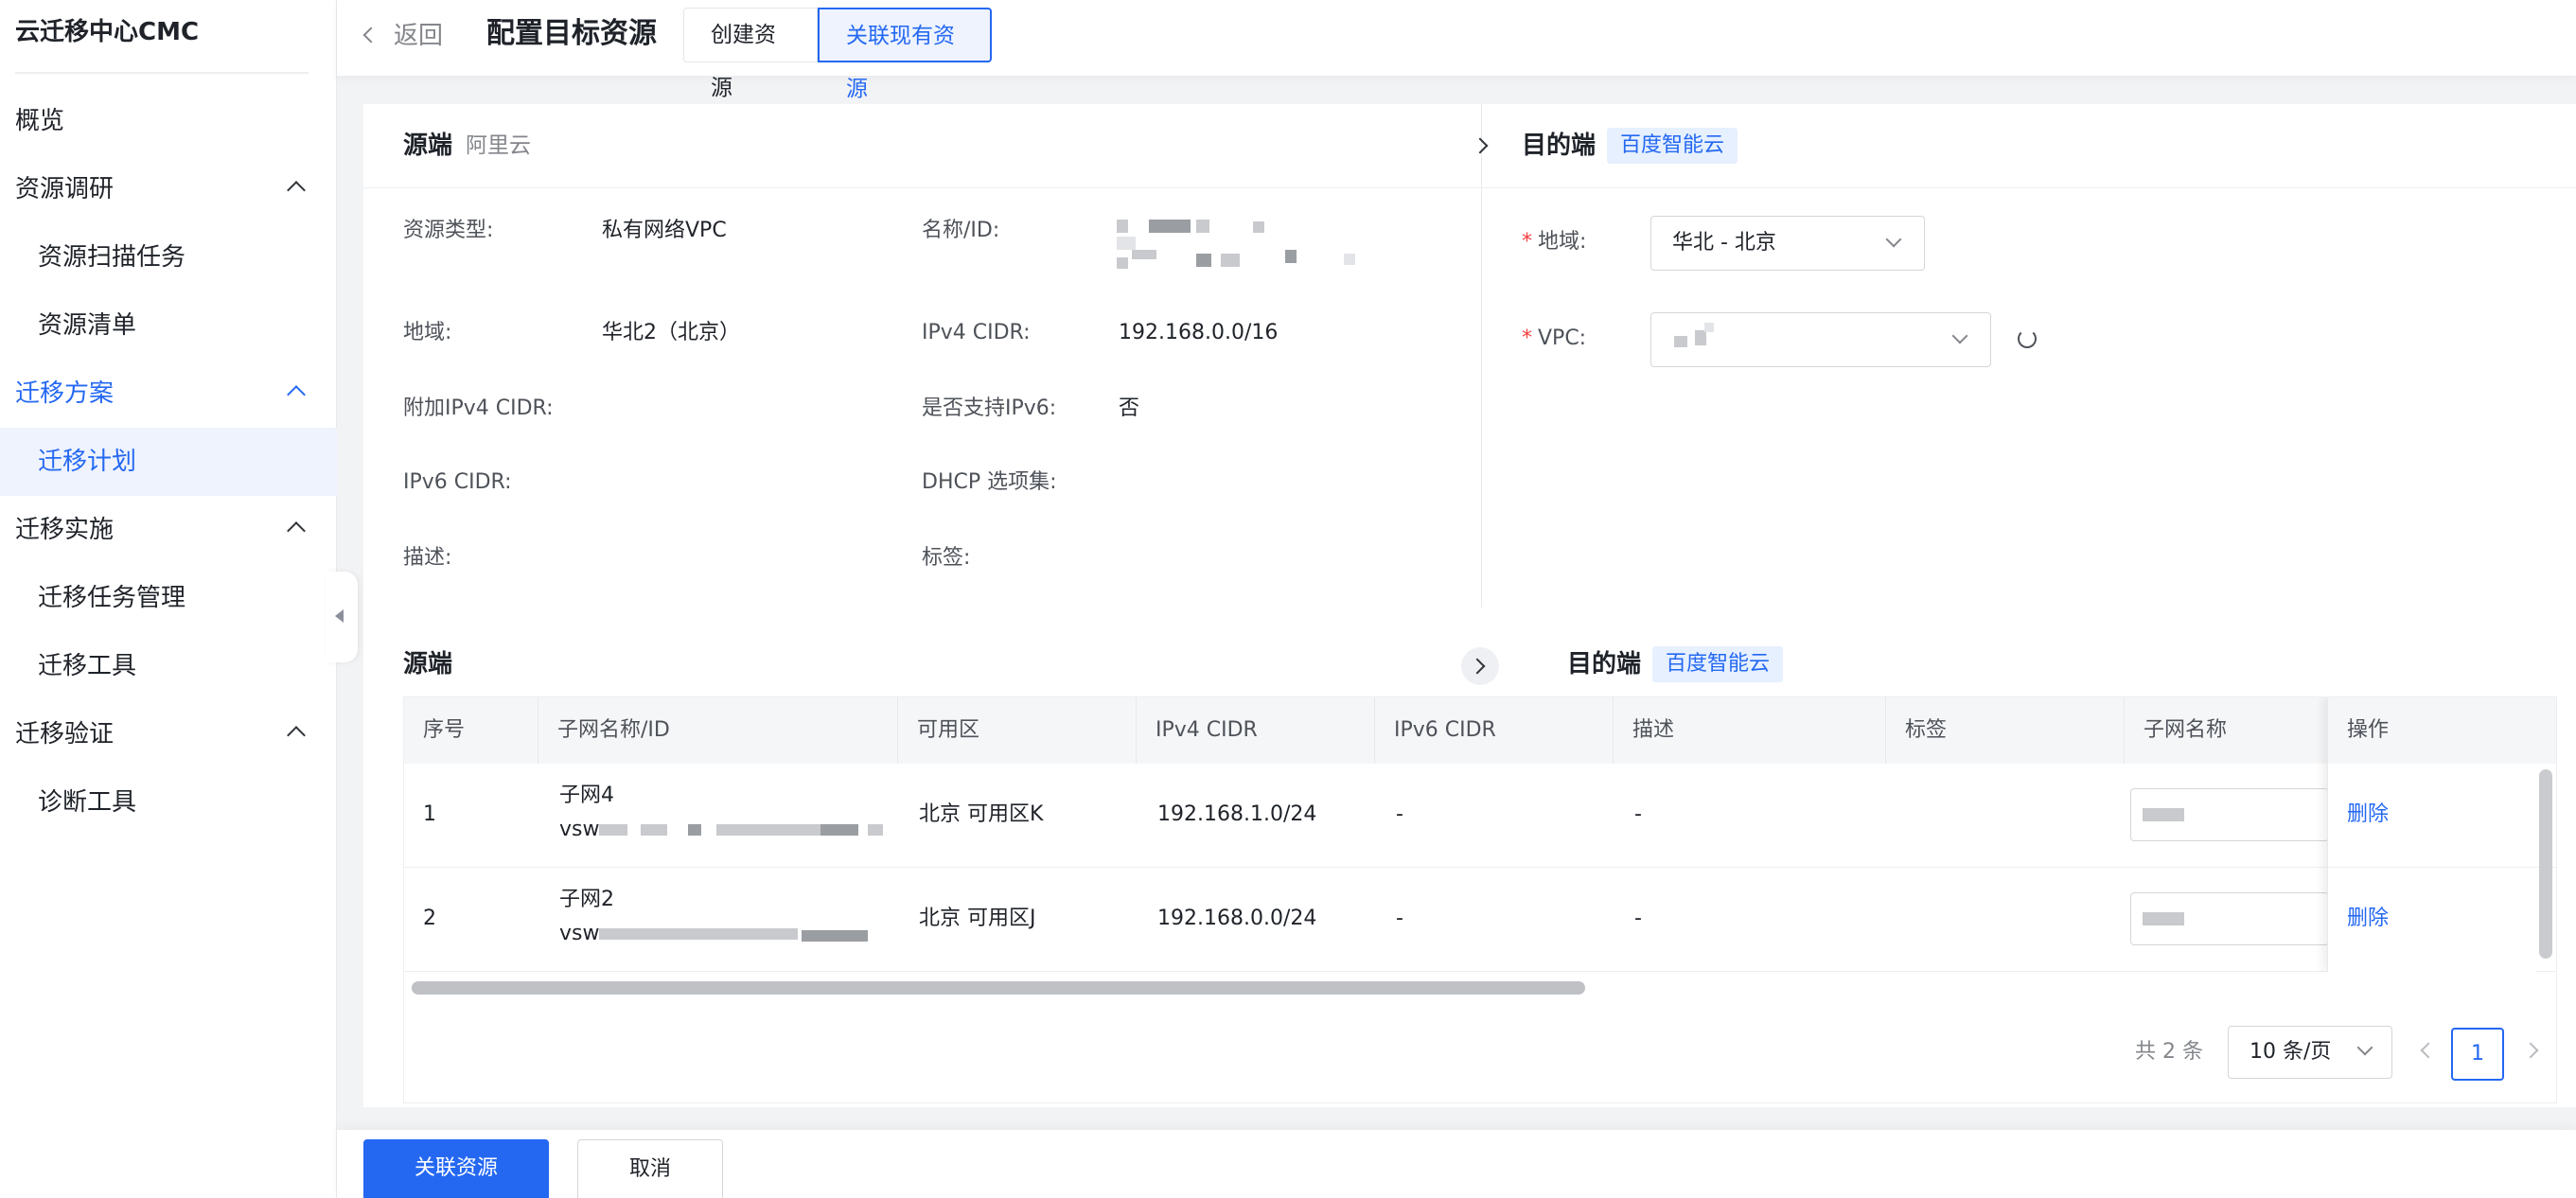  I want to click on label-ipv6-cidr: IPv6 CIDR:, so click(457, 482).